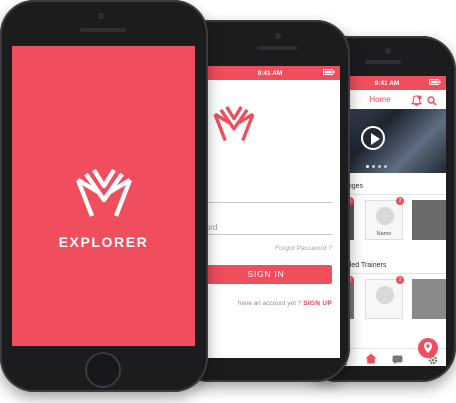 The image size is (456, 403). Describe the element at coordinates (266, 234) in the screenshot. I see `password-underline` at that location.